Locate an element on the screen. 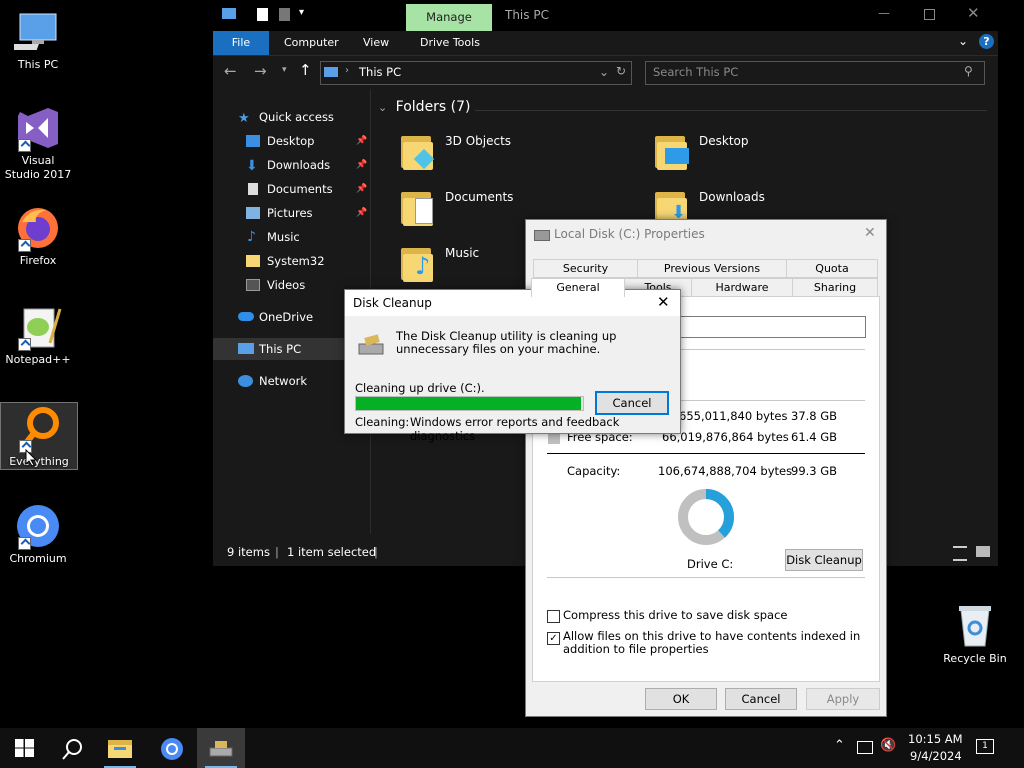  tab-sharing: Sharing is located at coordinates (835, 287).